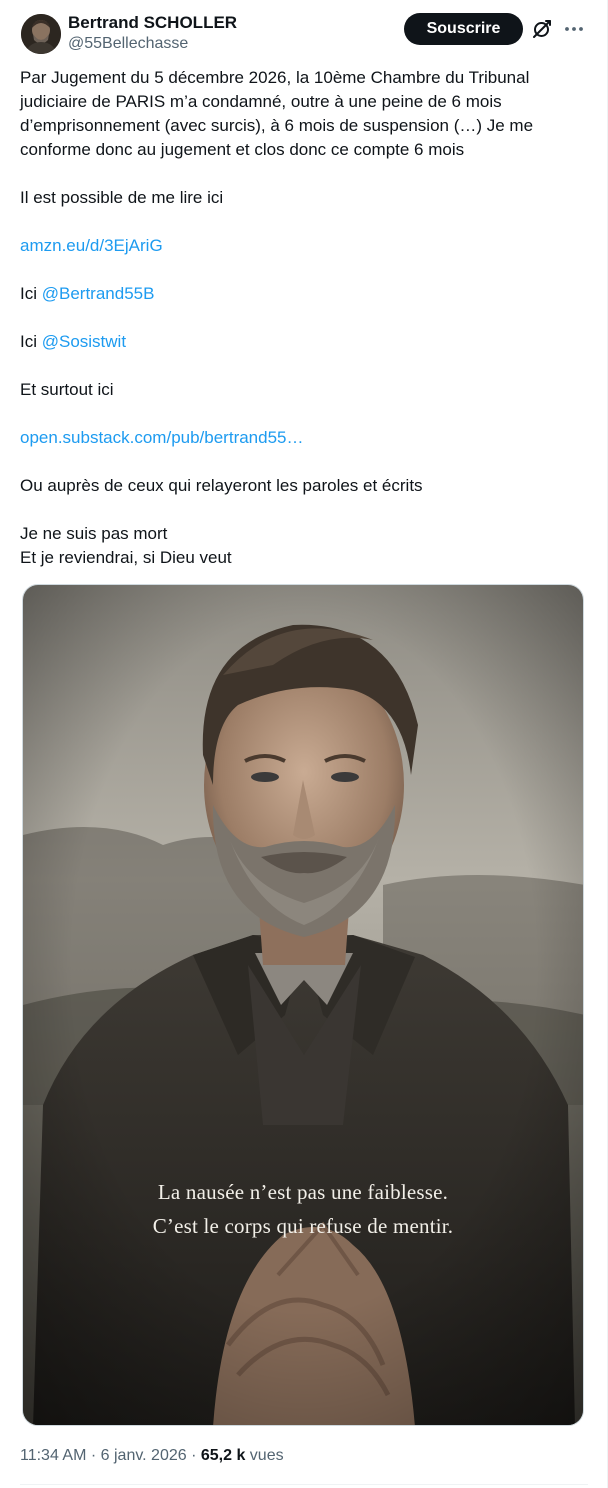 This screenshot has height=1488, width=608. What do you see at coordinates (84, 341) in the screenshot?
I see `mention-sosistwit: @Sosistwit` at bounding box center [84, 341].